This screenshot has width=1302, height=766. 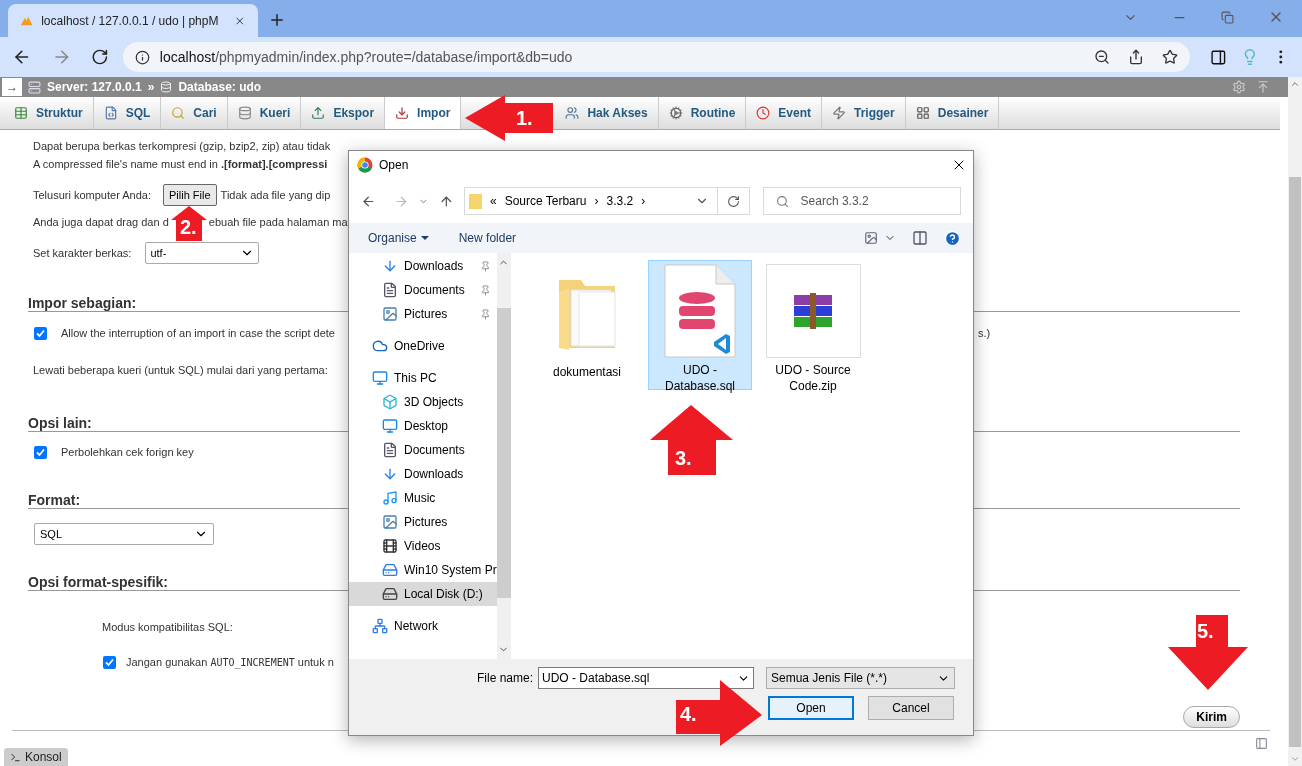 I want to click on search-field: Search 3.3.2, so click(x=861, y=201).